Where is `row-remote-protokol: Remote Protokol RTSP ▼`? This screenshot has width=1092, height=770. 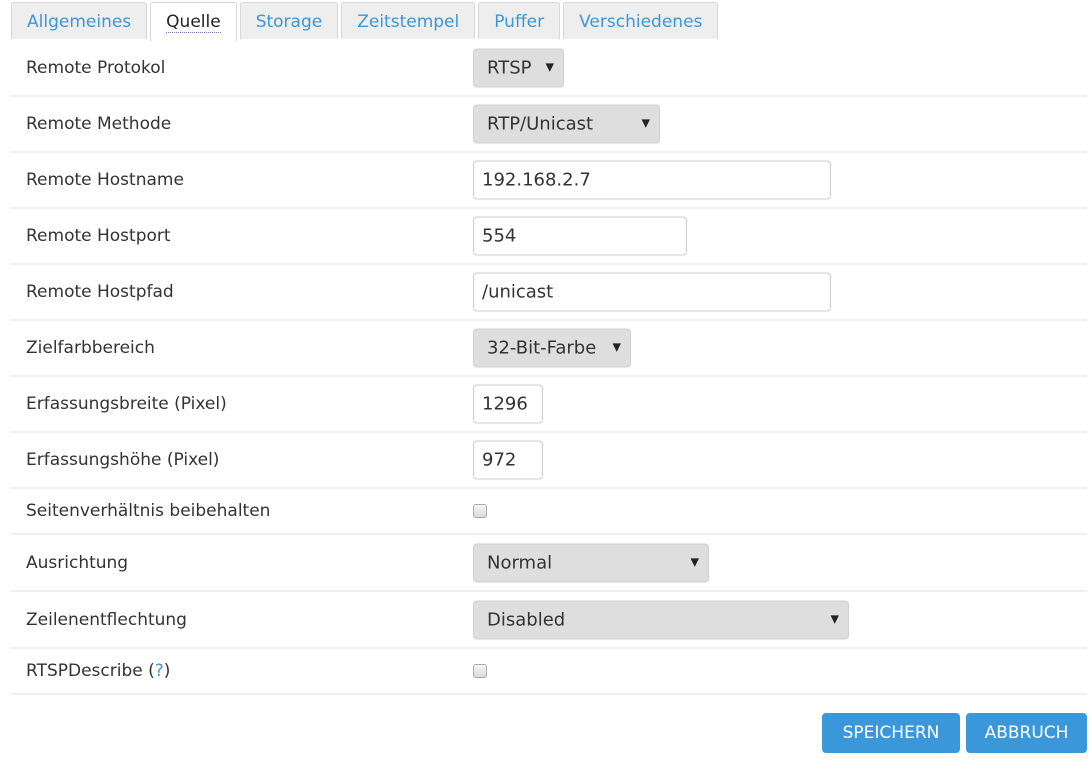 row-remote-protokol: Remote Protokol RTSP ▼ is located at coordinates (549, 68).